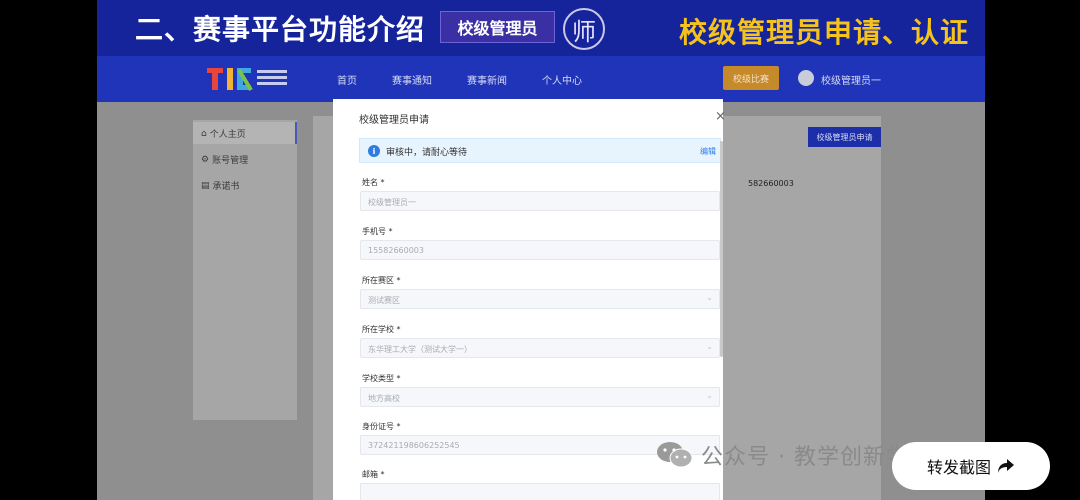 The image size is (1080, 500). I want to click on school-type-label: 学校类型 *, so click(381, 378).